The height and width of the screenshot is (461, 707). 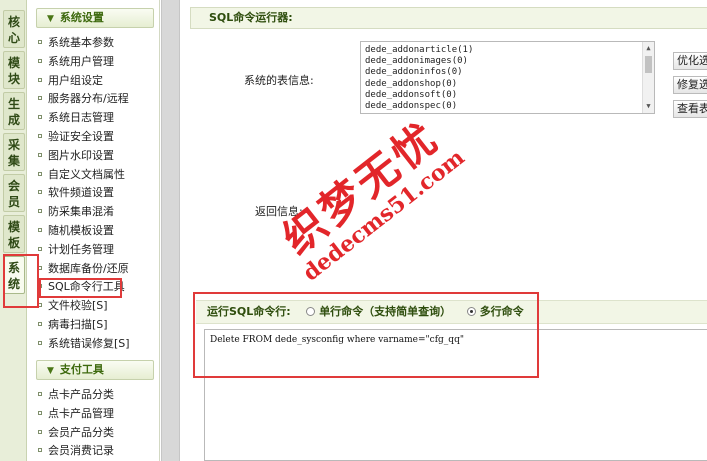 I want to click on table-option: dede_addonimages(0), so click(x=507, y=61).